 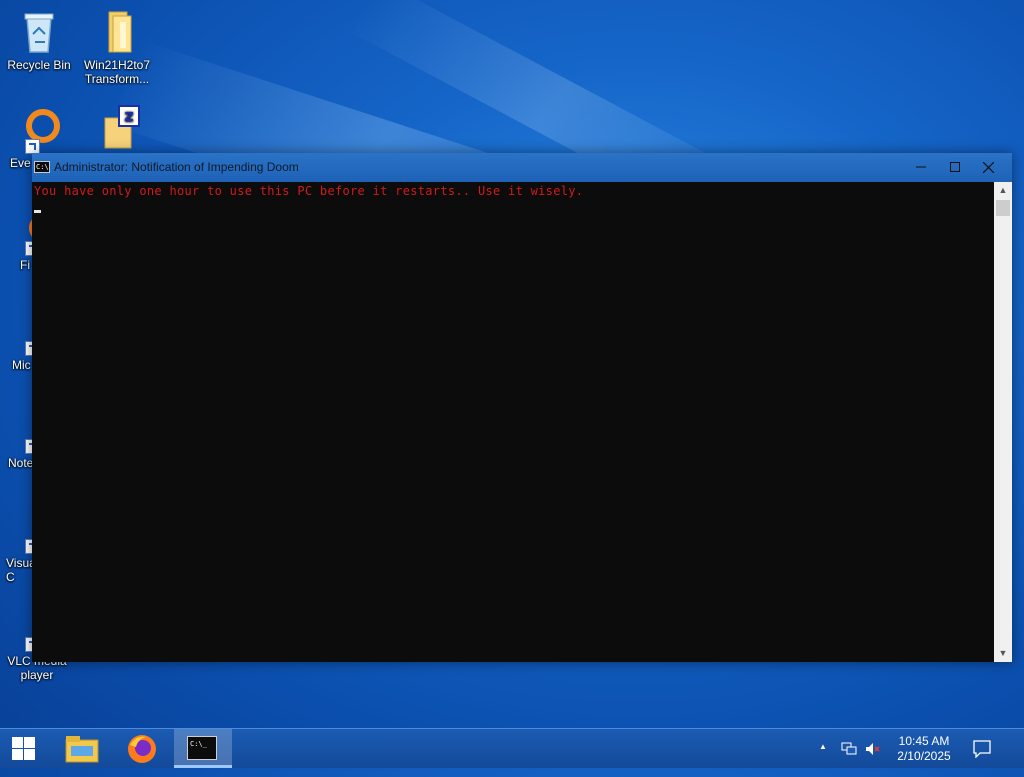 I want to click on desktop-icon-archive: z, so click(x=117, y=129).